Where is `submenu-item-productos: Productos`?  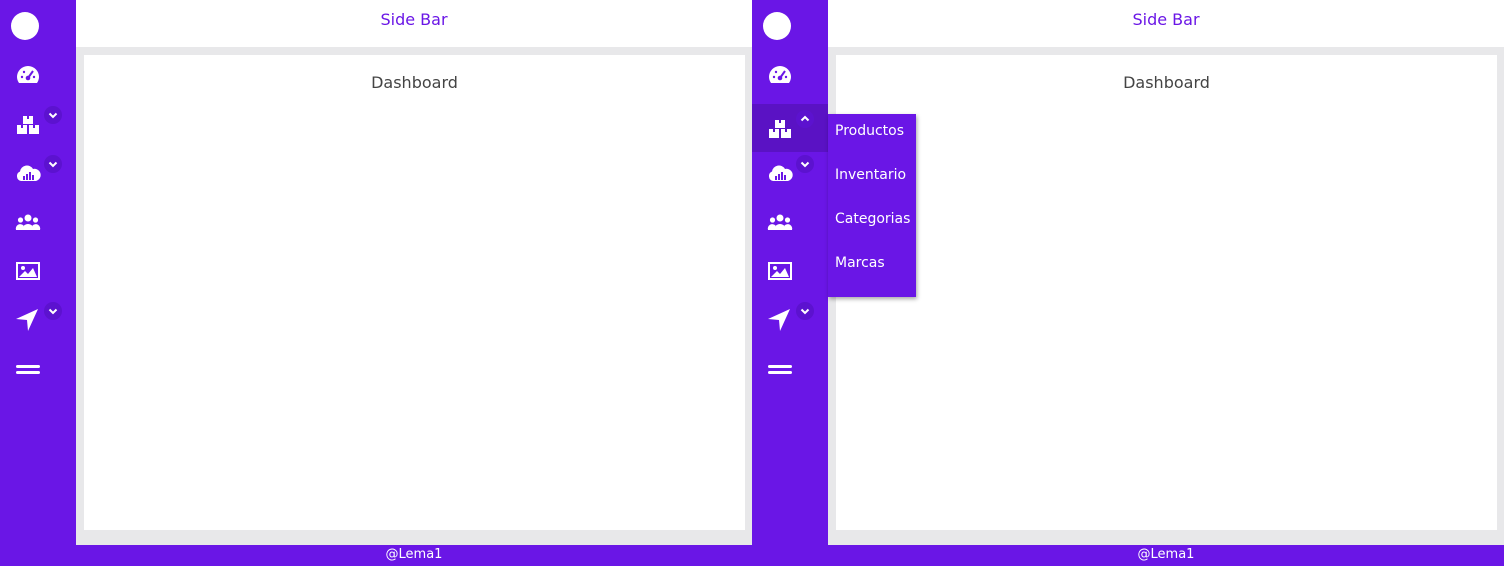
submenu-item-productos: Productos is located at coordinates (869, 131).